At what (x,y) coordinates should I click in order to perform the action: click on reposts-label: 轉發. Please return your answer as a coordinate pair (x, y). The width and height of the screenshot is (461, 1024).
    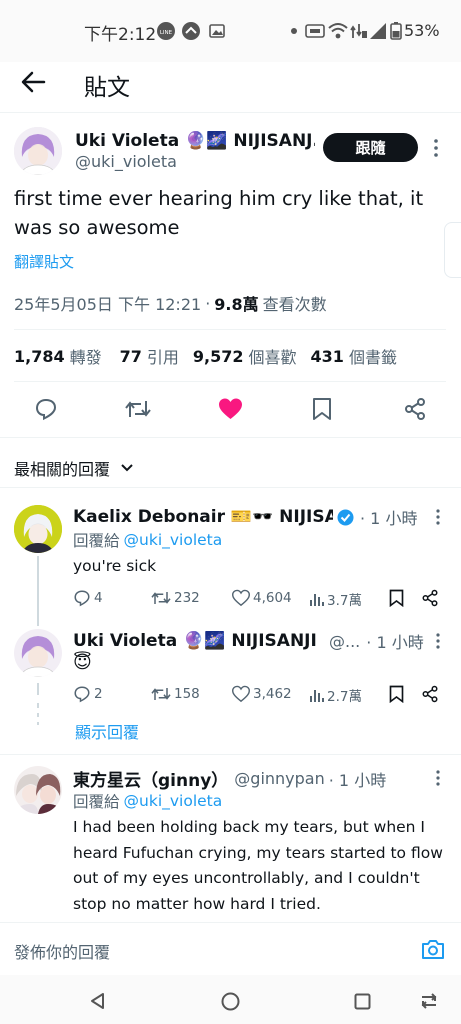
    Looking at the image, I should click on (86, 356).